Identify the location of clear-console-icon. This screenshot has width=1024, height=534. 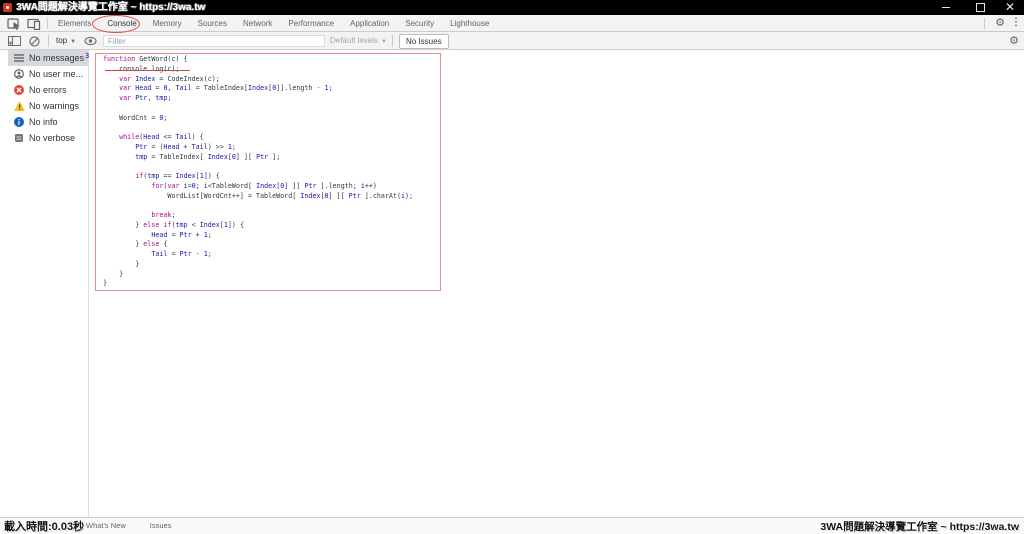
(34, 41).